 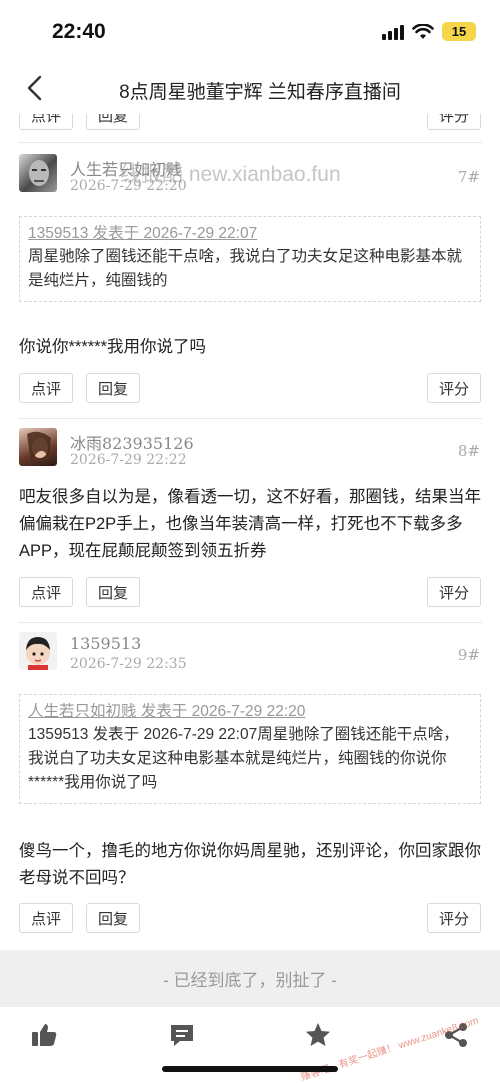 What do you see at coordinates (468, 655) in the screenshot?
I see `post-floor: 9#` at bounding box center [468, 655].